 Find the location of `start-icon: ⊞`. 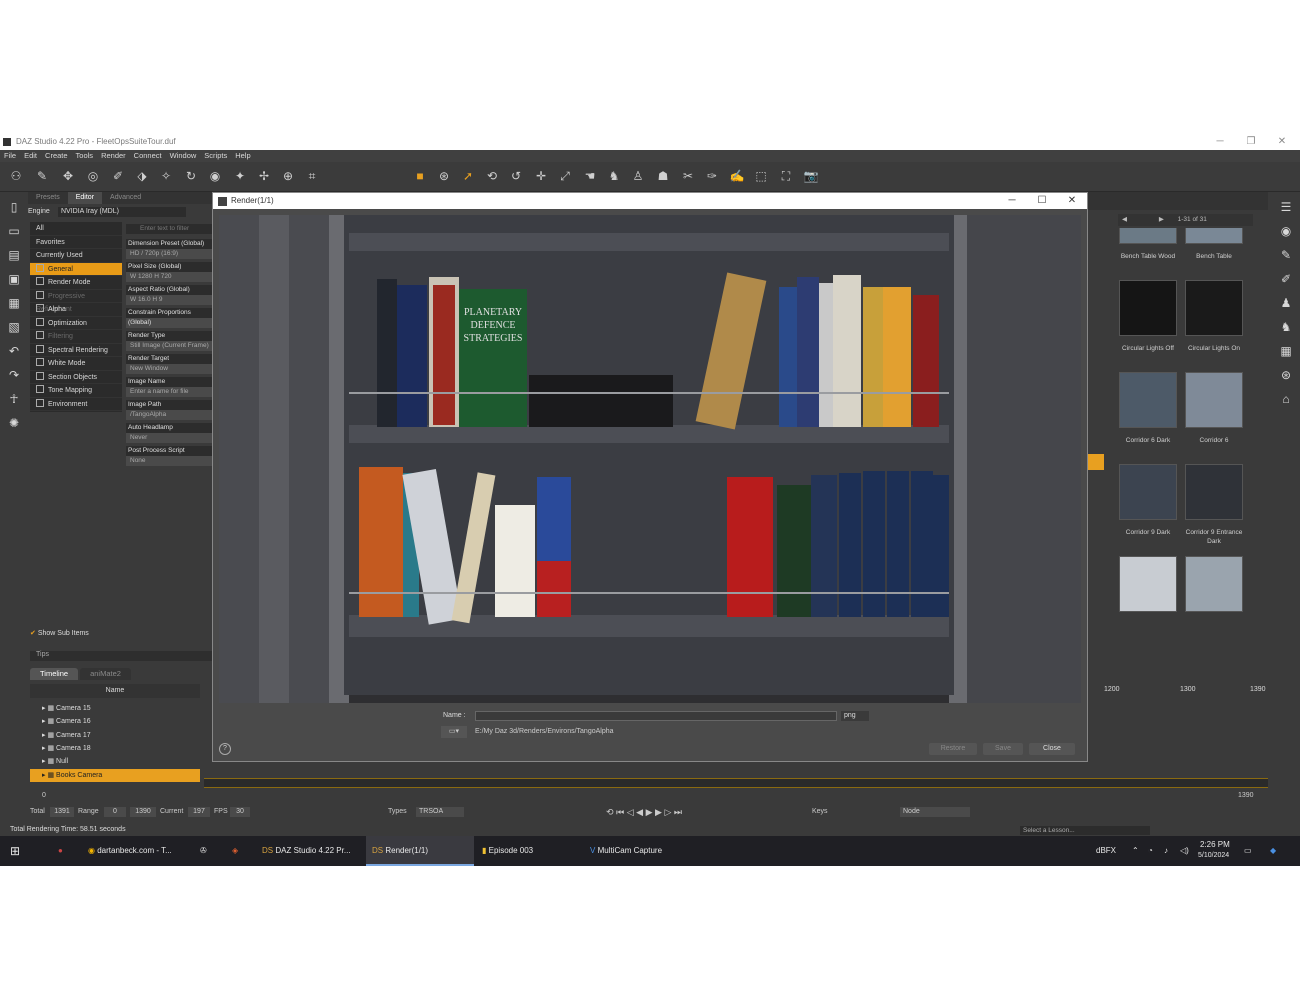

start-icon: ⊞ is located at coordinates (15, 851).